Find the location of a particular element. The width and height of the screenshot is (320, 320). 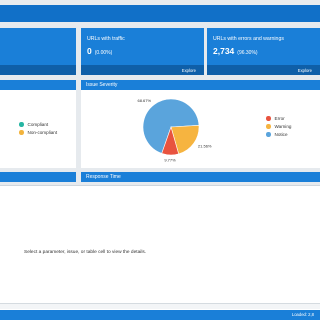

response-time-panel: Response Time is located at coordinates (200, 177).